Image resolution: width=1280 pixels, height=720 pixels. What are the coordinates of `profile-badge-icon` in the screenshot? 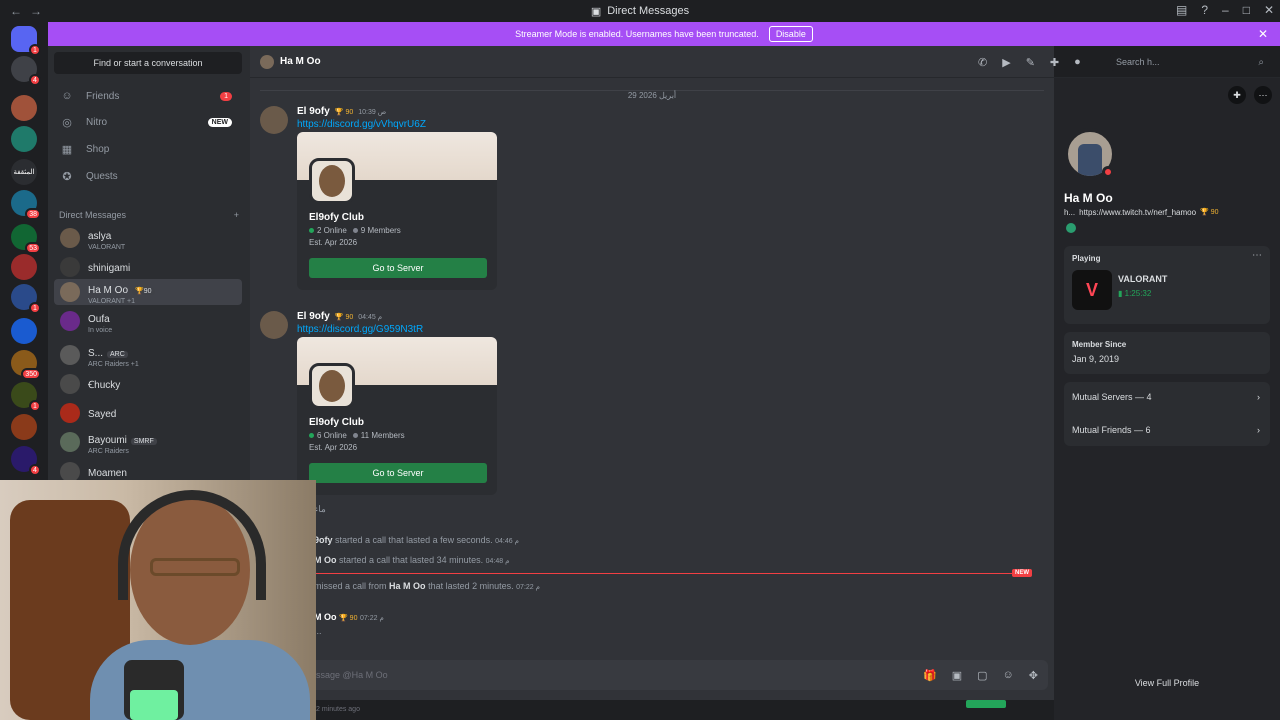 It's located at (1071, 228).